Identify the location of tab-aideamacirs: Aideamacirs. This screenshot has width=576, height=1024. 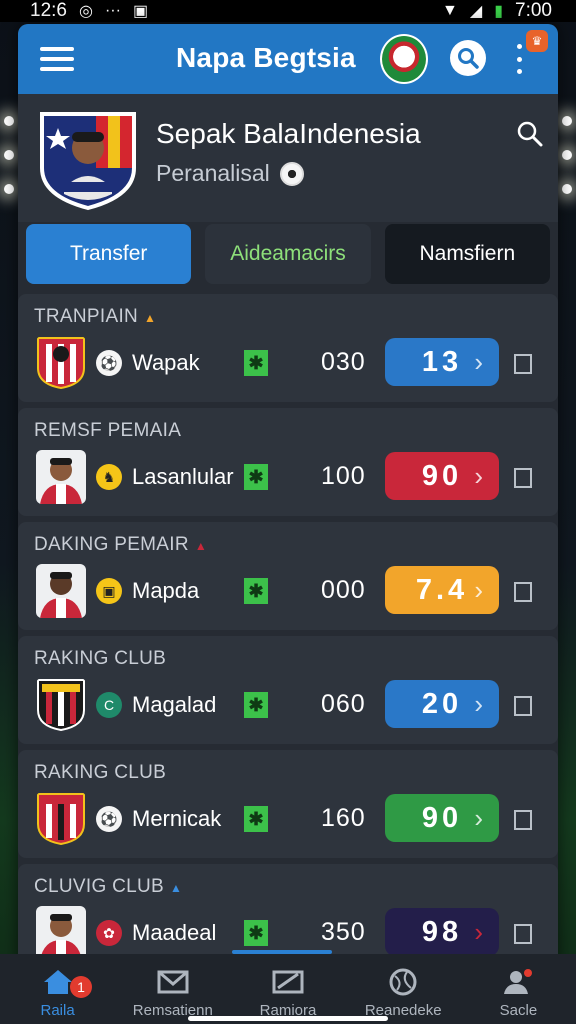
(288, 254).